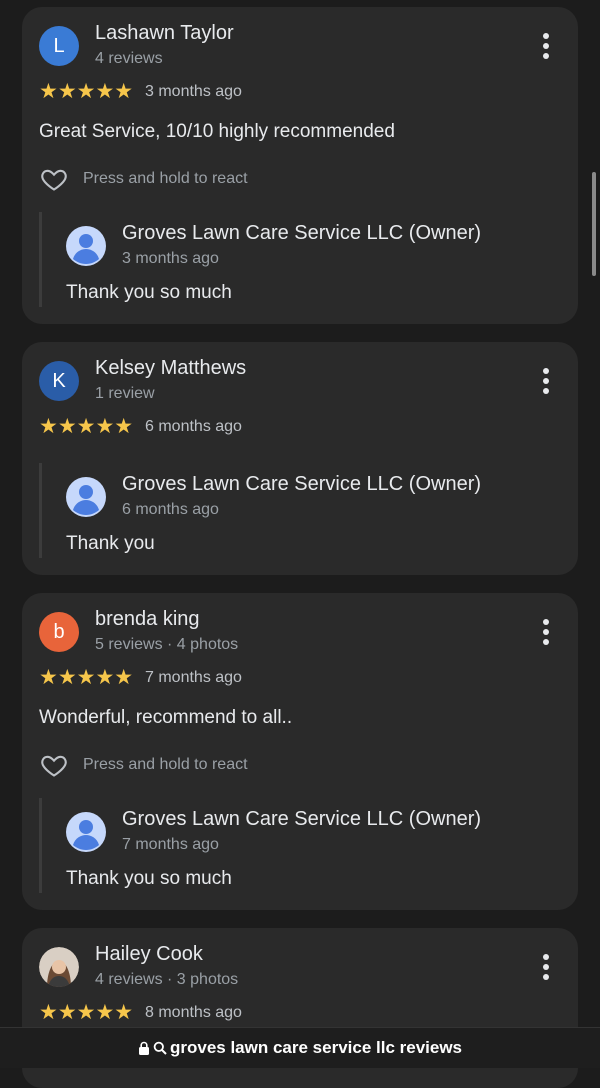  Describe the element at coordinates (170, 368) in the screenshot. I see `reviewer-name: Kelsey Matthews` at that location.